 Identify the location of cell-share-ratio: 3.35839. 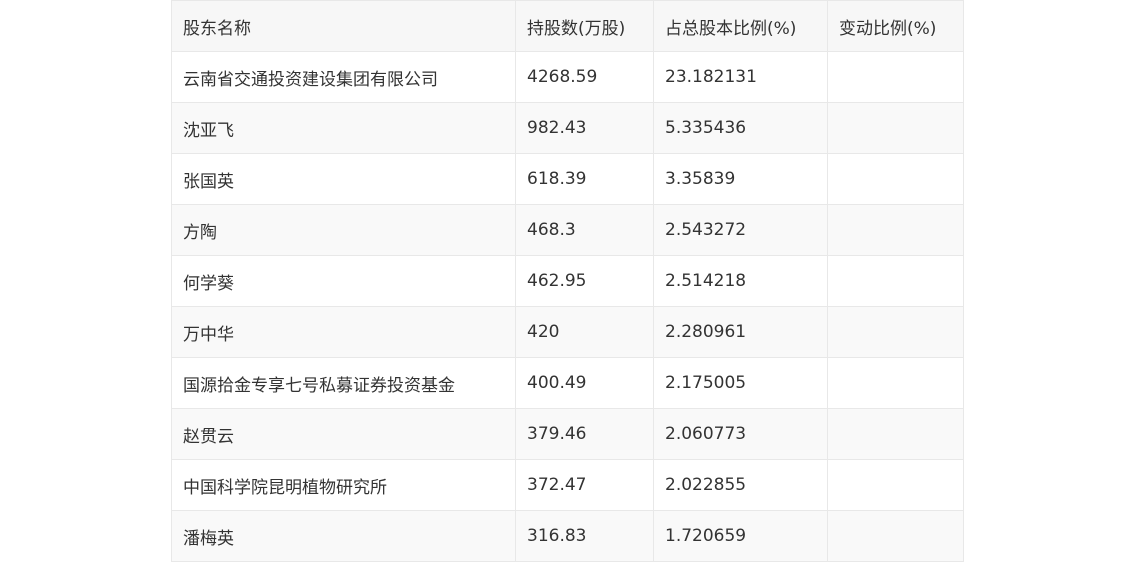
(740, 179).